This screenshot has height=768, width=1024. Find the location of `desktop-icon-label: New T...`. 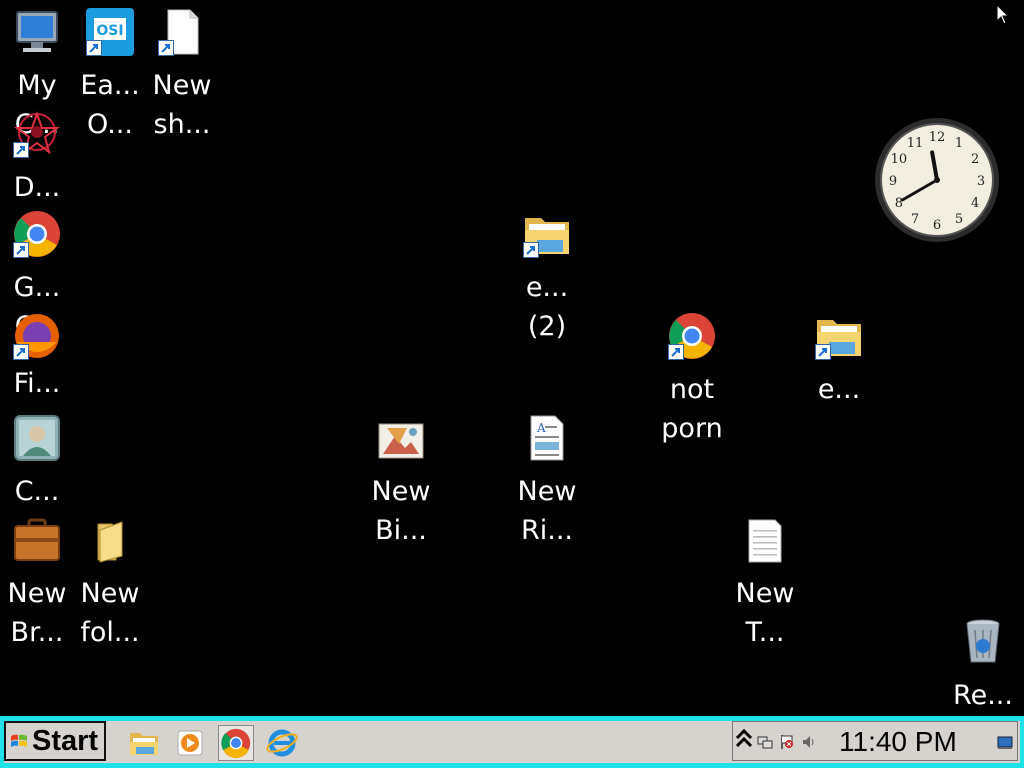

desktop-icon-label: New T... is located at coordinates (765, 613).